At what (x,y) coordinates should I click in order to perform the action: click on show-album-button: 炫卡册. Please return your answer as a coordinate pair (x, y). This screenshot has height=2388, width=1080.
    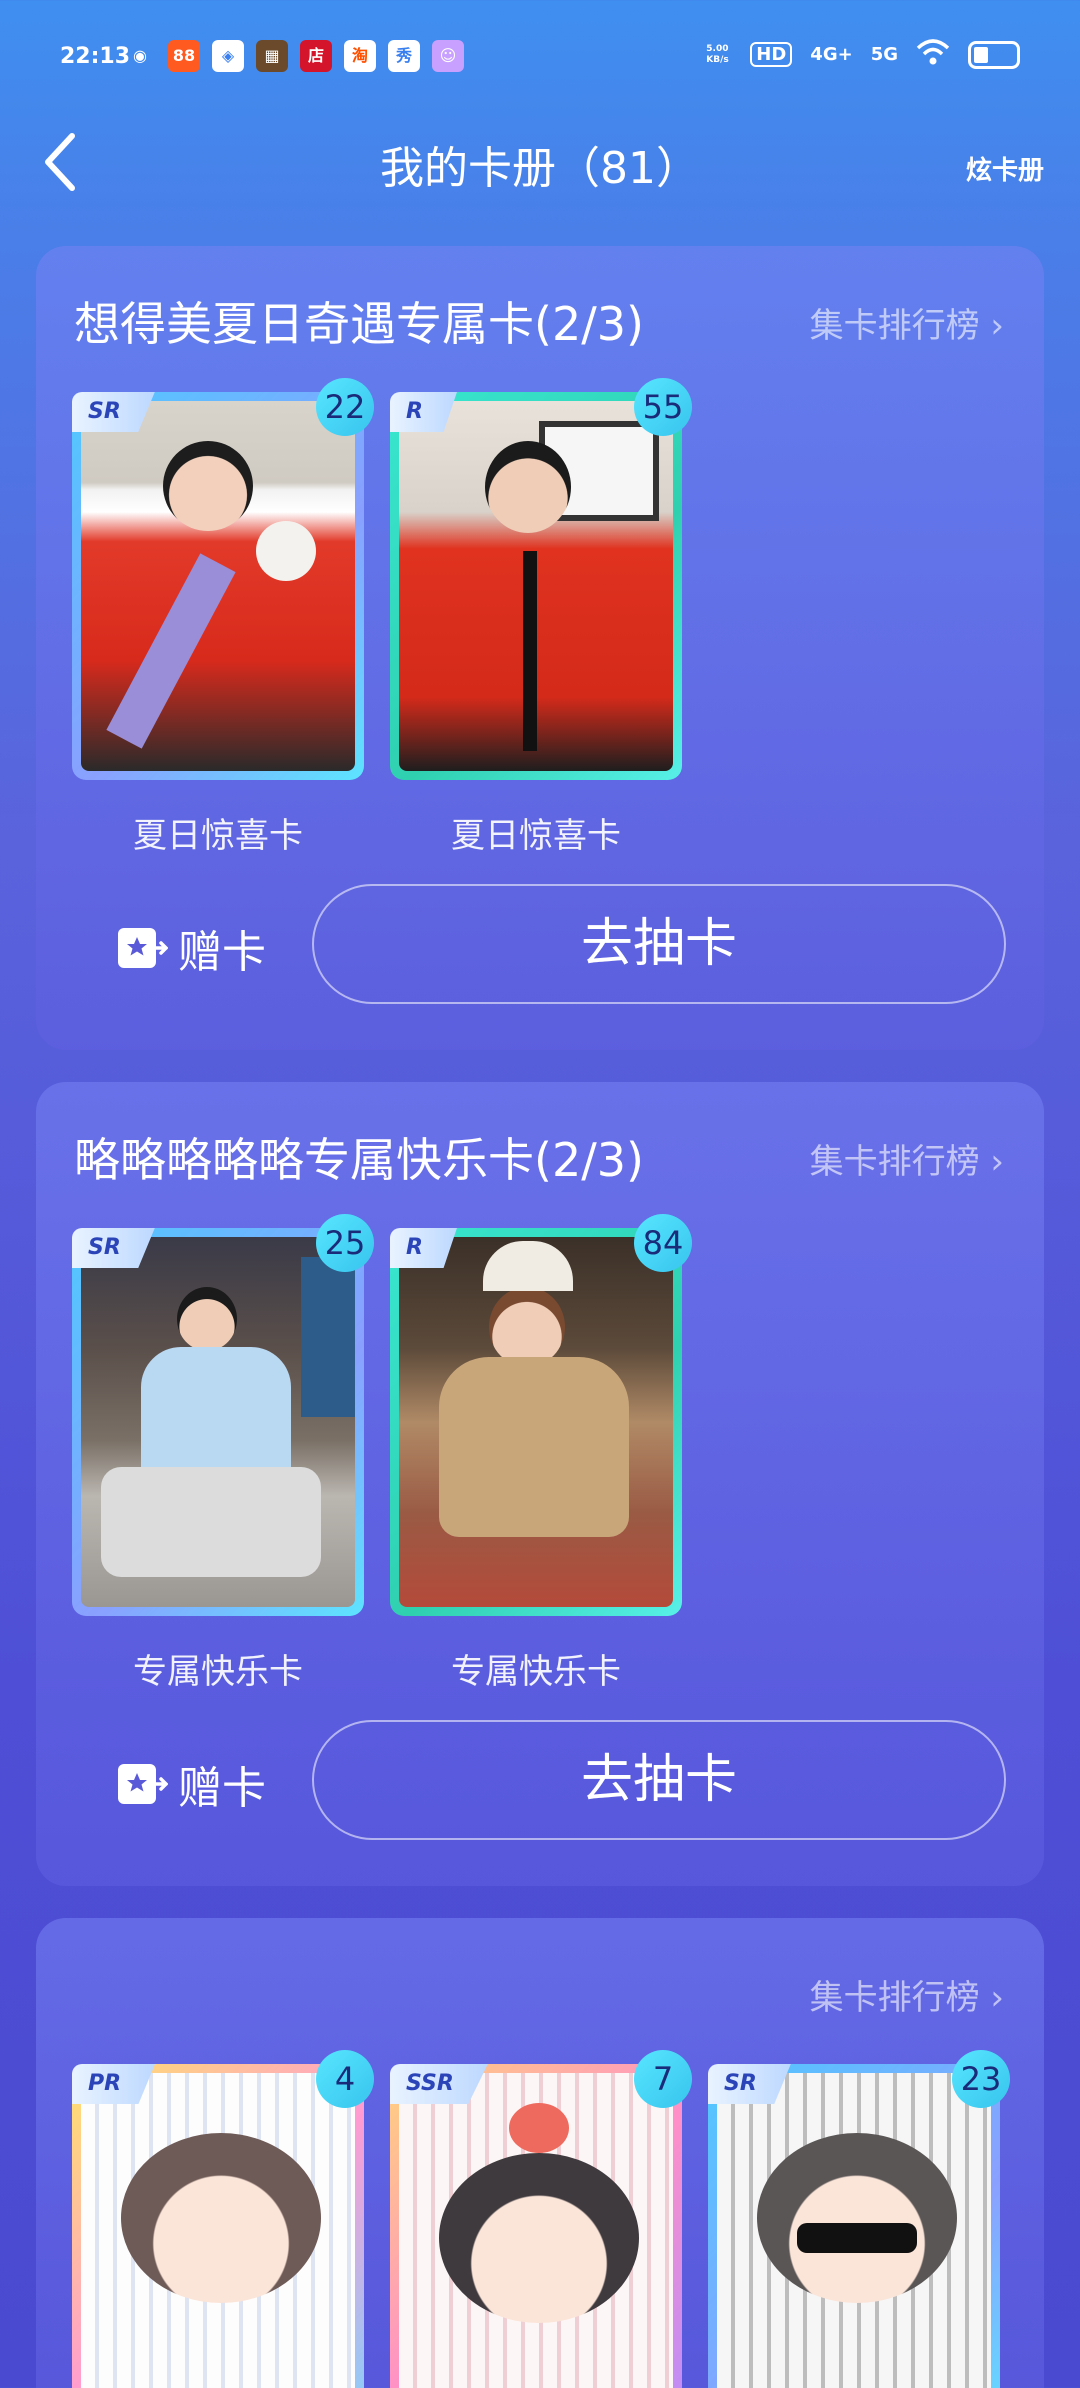
    Looking at the image, I should click on (1005, 168).